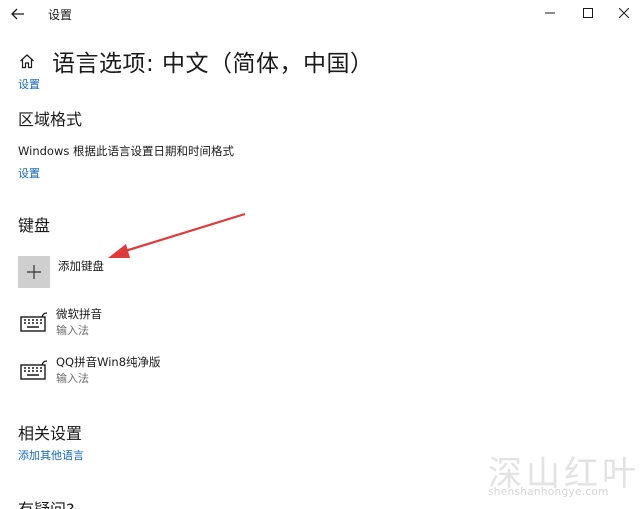 The height and width of the screenshot is (509, 640). What do you see at coordinates (46, 502) in the screenshot?
I see `questions-section-title: 有疑问?` at bounding box center [46, 502].